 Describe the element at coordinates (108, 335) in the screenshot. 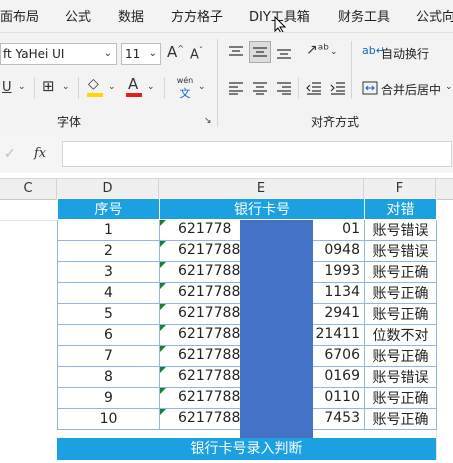

I see `row-index: 6` at that location.